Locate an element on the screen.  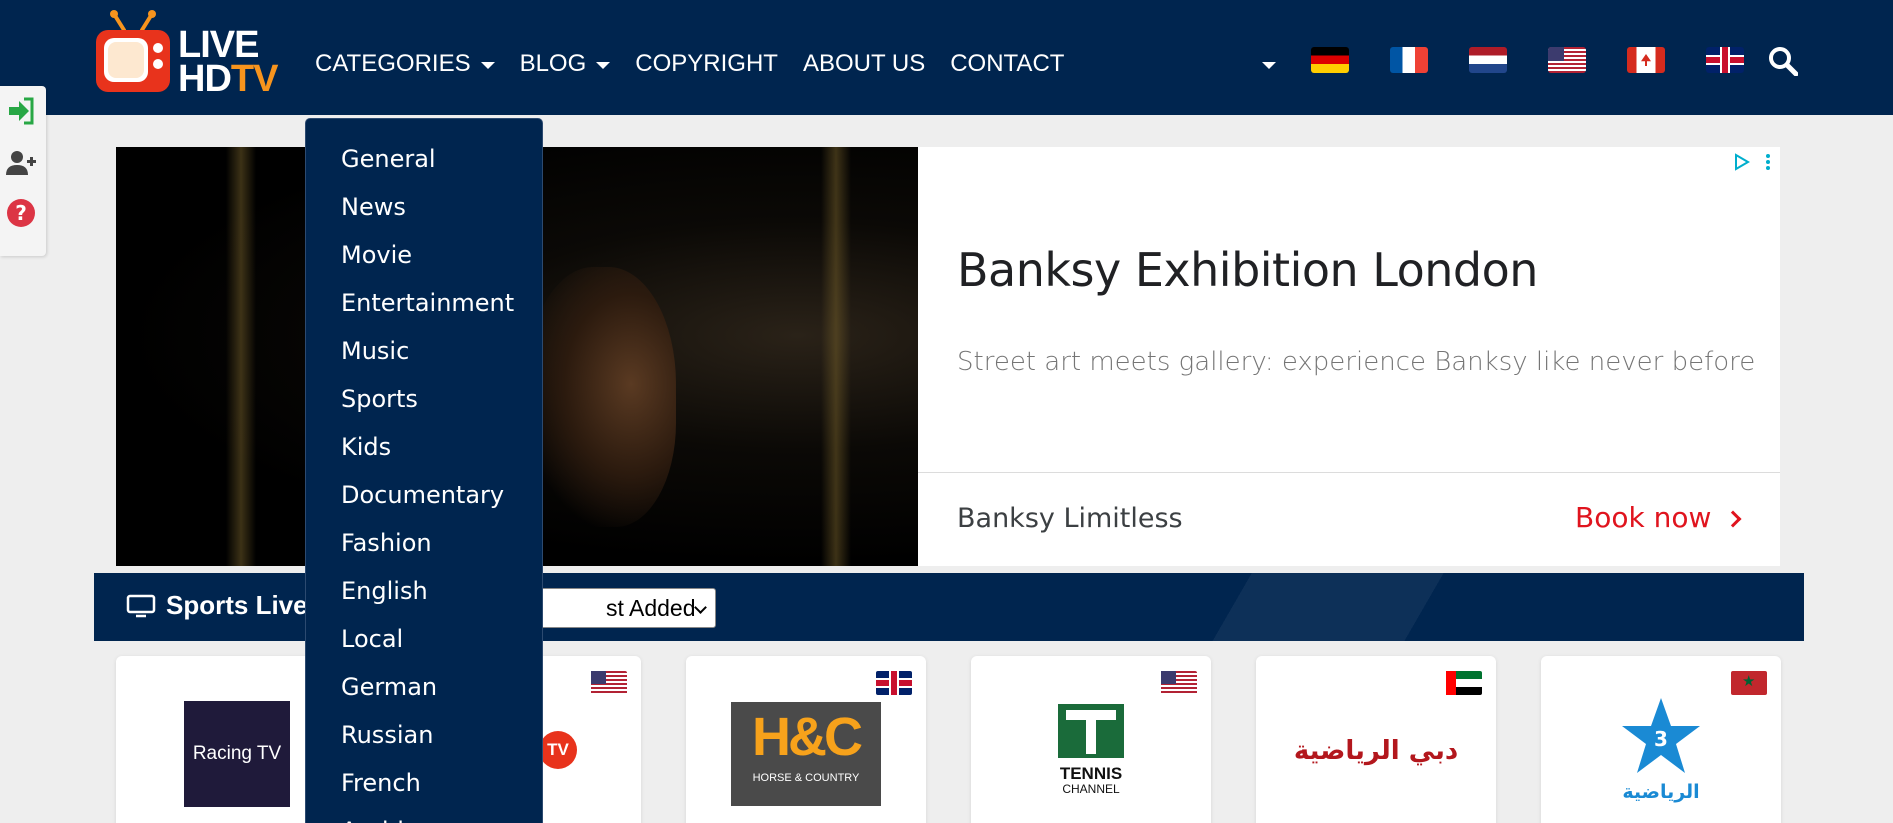
channel-logo-horse-and-country: H&C HORSE & COUNTRY is located at coordinates (806, 754).